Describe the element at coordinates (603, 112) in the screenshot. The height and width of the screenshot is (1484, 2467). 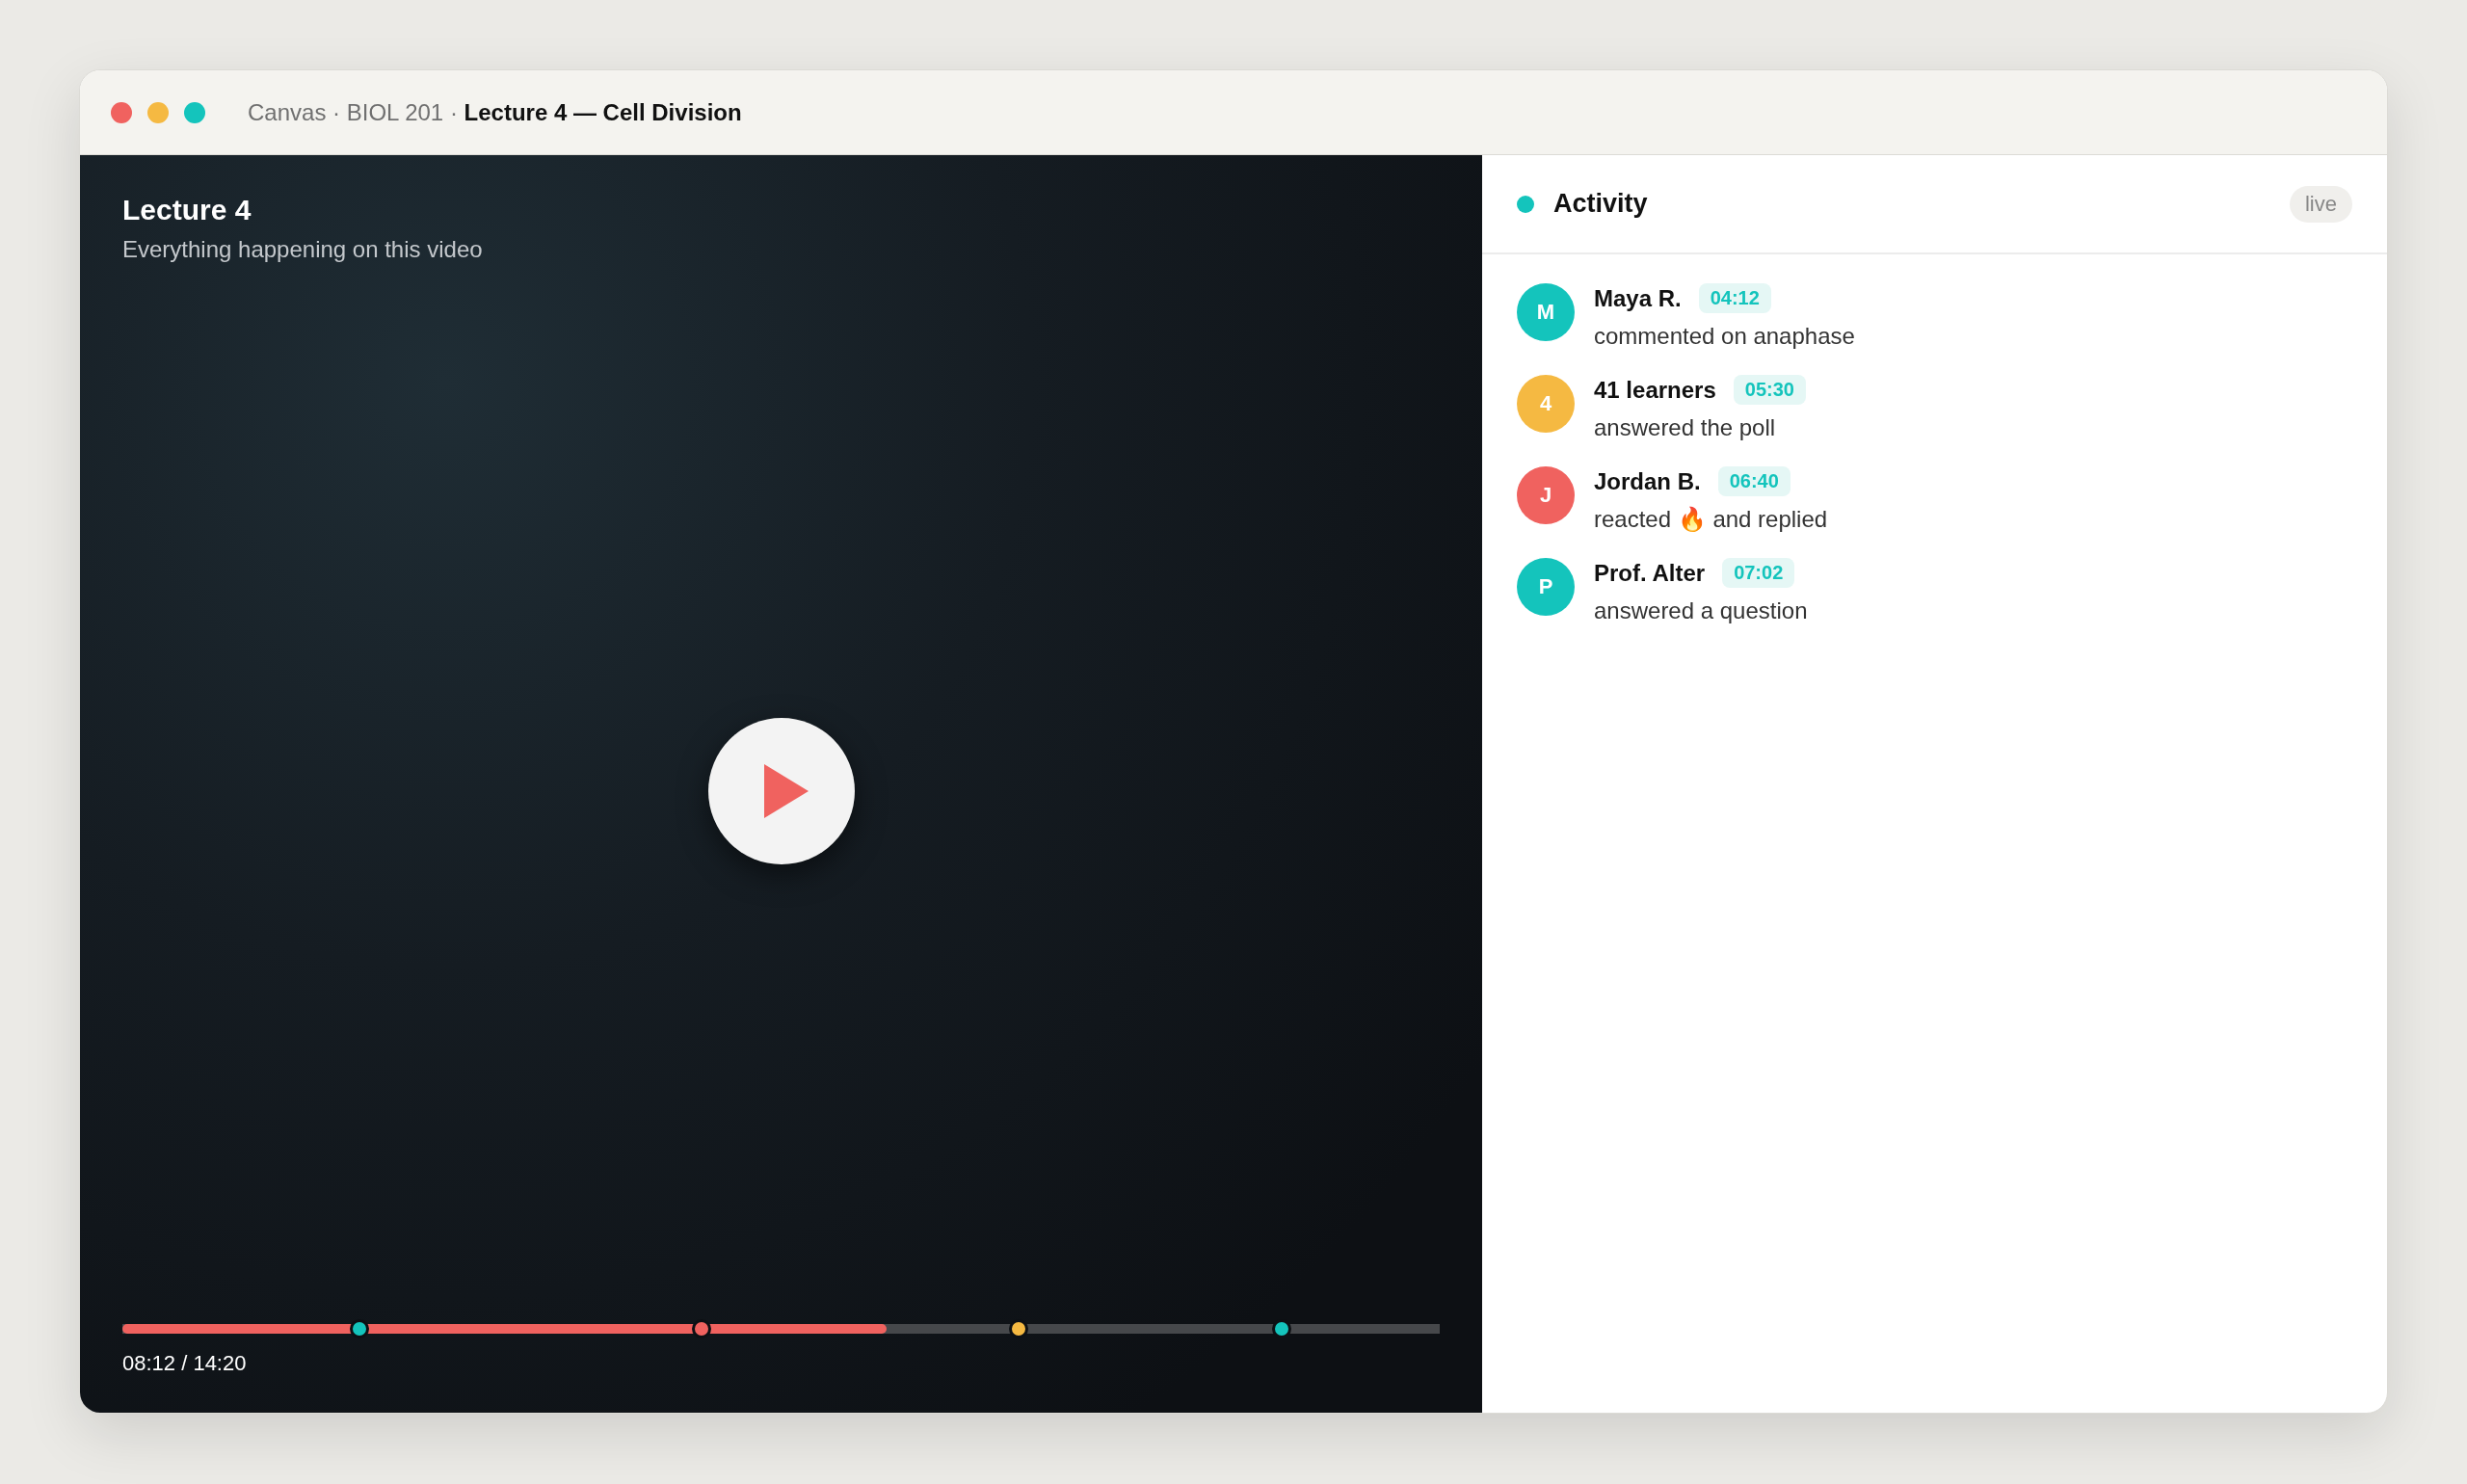
I see `window-title: Lecture 4 — Cell Division` at that location.